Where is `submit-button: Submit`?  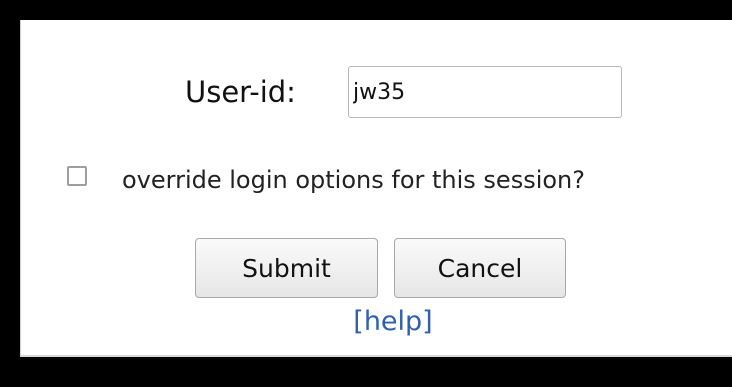 submit-button: Submit is located at coordinates (286, 268).